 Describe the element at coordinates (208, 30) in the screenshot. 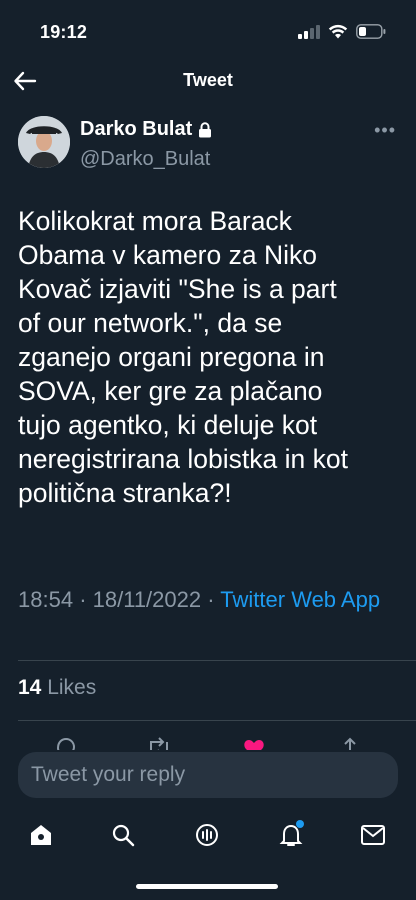

I see `status-bar: 19:12` at that location.